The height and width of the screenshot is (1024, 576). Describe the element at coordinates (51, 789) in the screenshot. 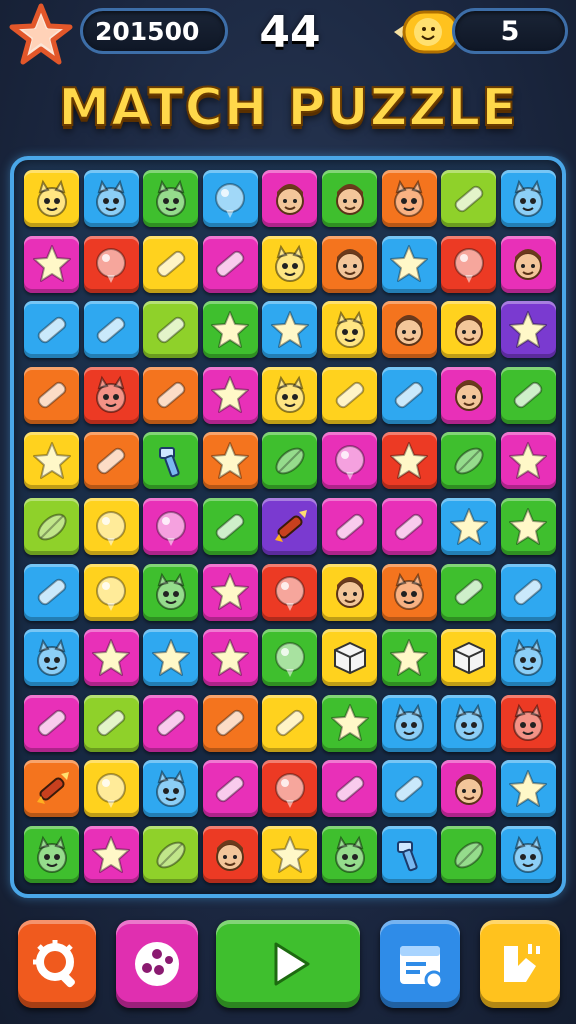

I see `tile-orange-rocket` at that location.